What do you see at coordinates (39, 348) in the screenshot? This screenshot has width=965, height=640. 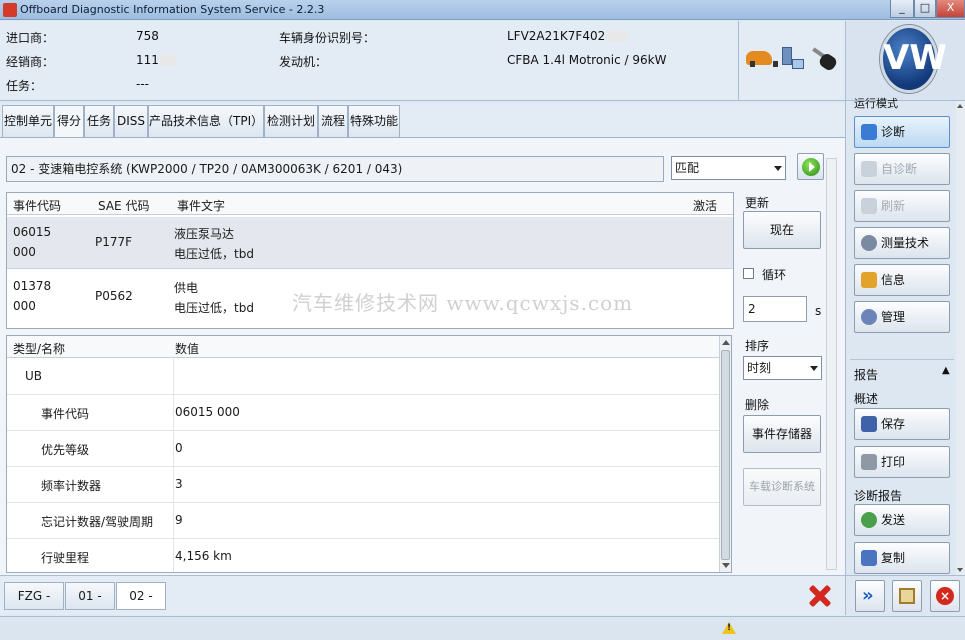 I see `column-type-name: 类型/名称` at bounding box center [39, 348].